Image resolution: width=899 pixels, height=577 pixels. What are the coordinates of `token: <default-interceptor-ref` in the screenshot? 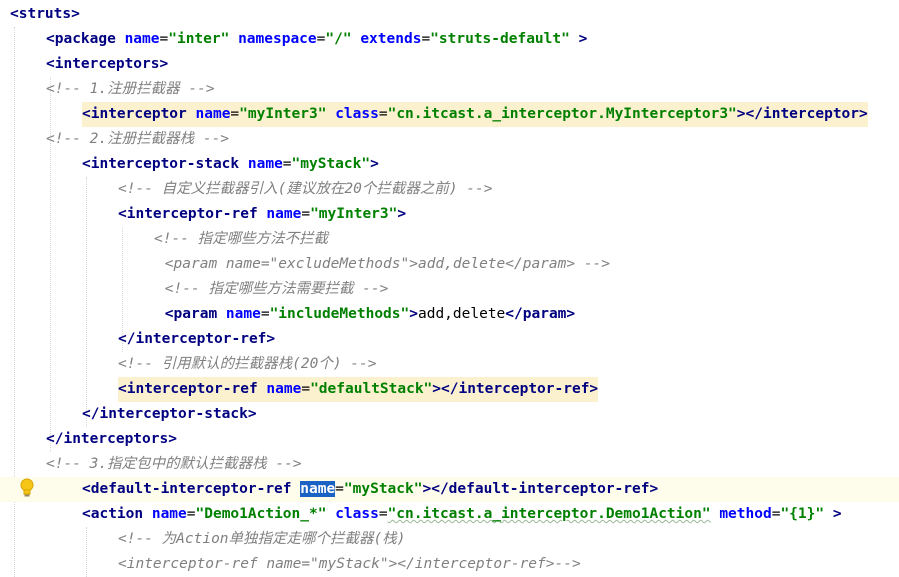 It's located at (191, 489).